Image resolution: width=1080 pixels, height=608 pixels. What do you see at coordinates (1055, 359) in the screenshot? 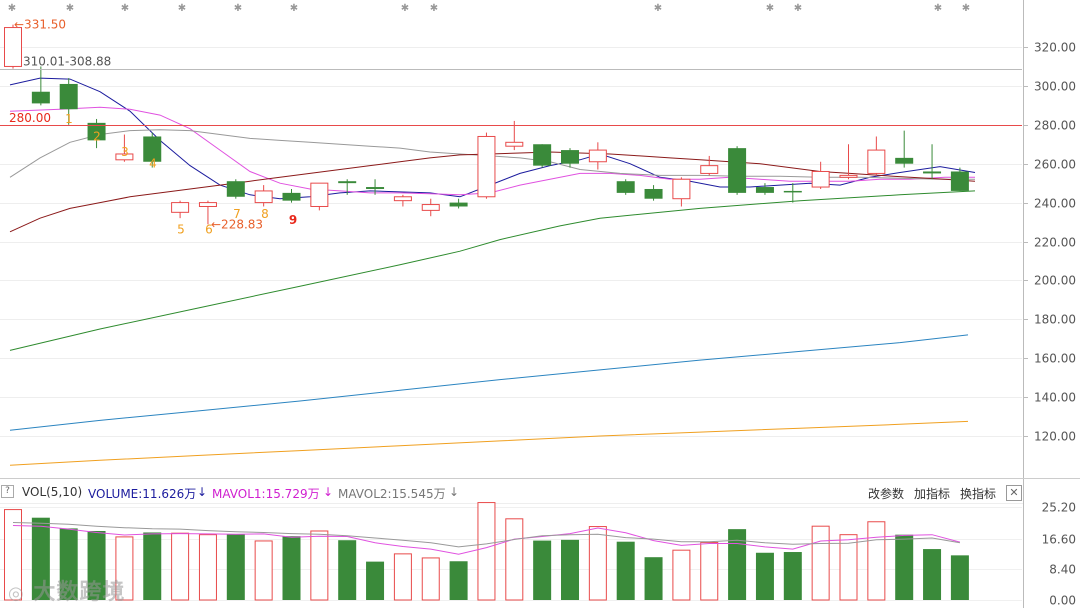
I see `price-tick-label: 160.00` at bounding box center [1055, 359].